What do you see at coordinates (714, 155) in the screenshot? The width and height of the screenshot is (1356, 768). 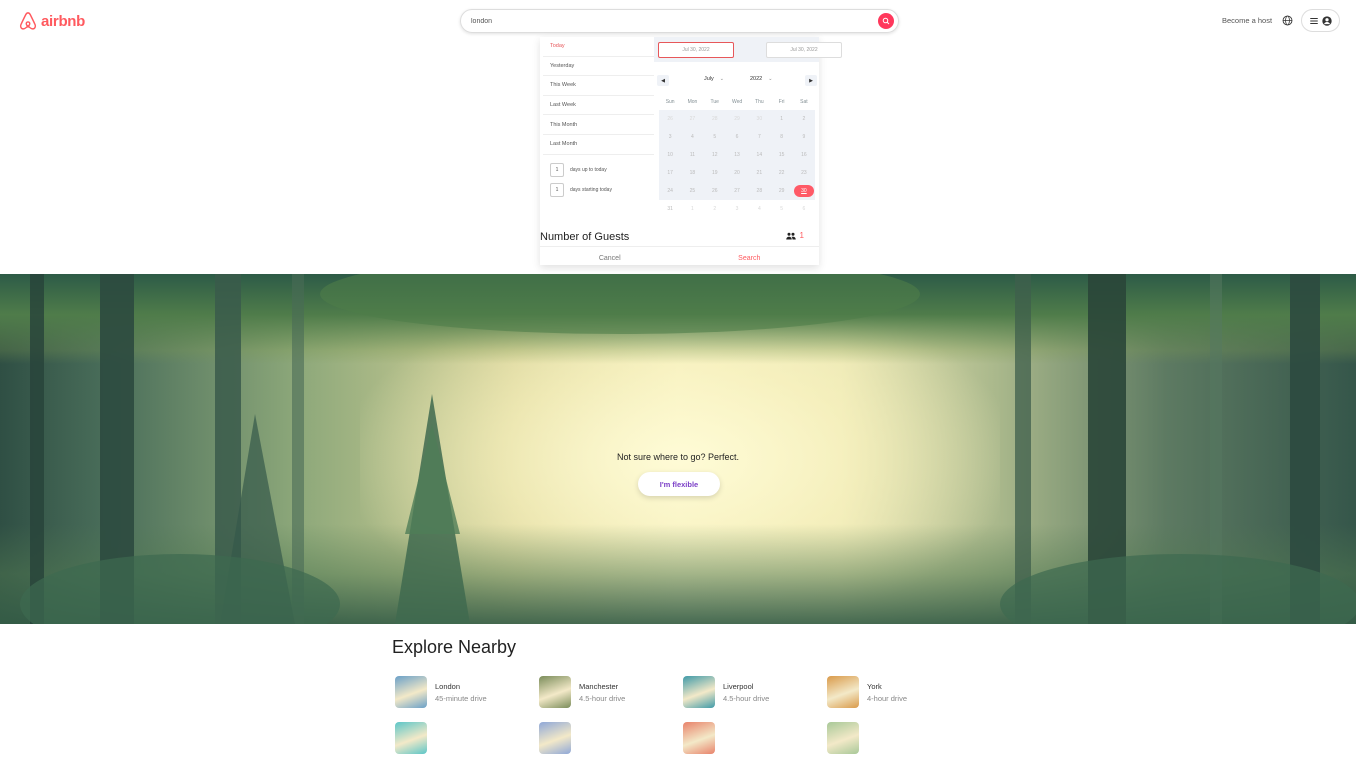 I see `calendar-day: 12` at bounding box center [714, 155].